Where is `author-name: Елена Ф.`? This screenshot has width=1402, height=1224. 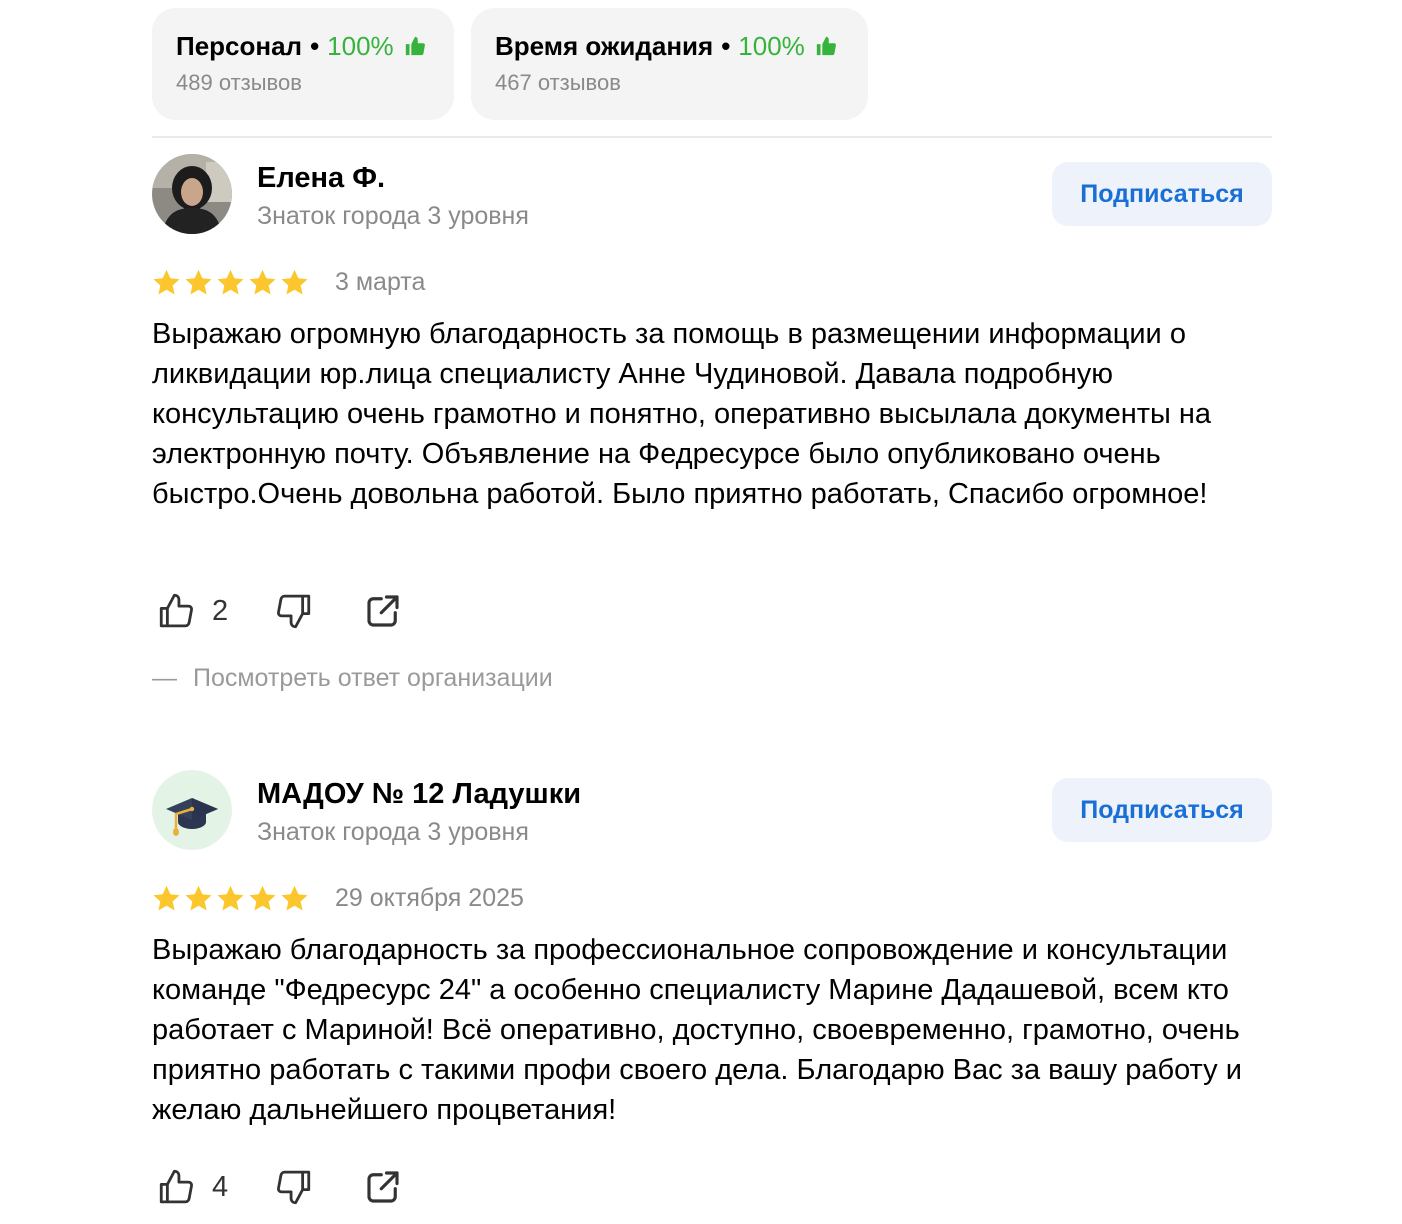
author-name: Елена Ф. is located at coordinates (321, 178).